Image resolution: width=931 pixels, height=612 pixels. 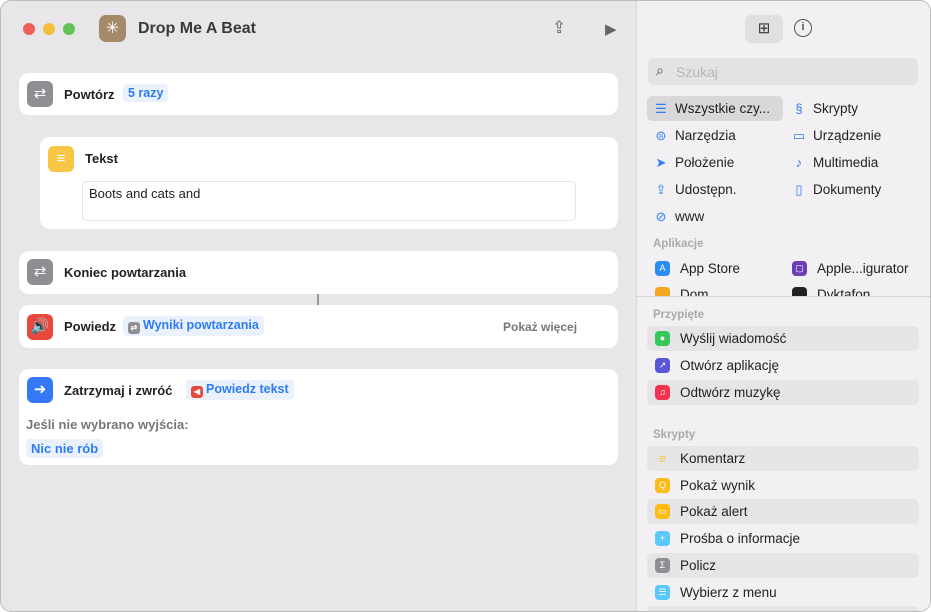 I want to click on script-item: + Prośba o informacje, so click(x=783, y=538).